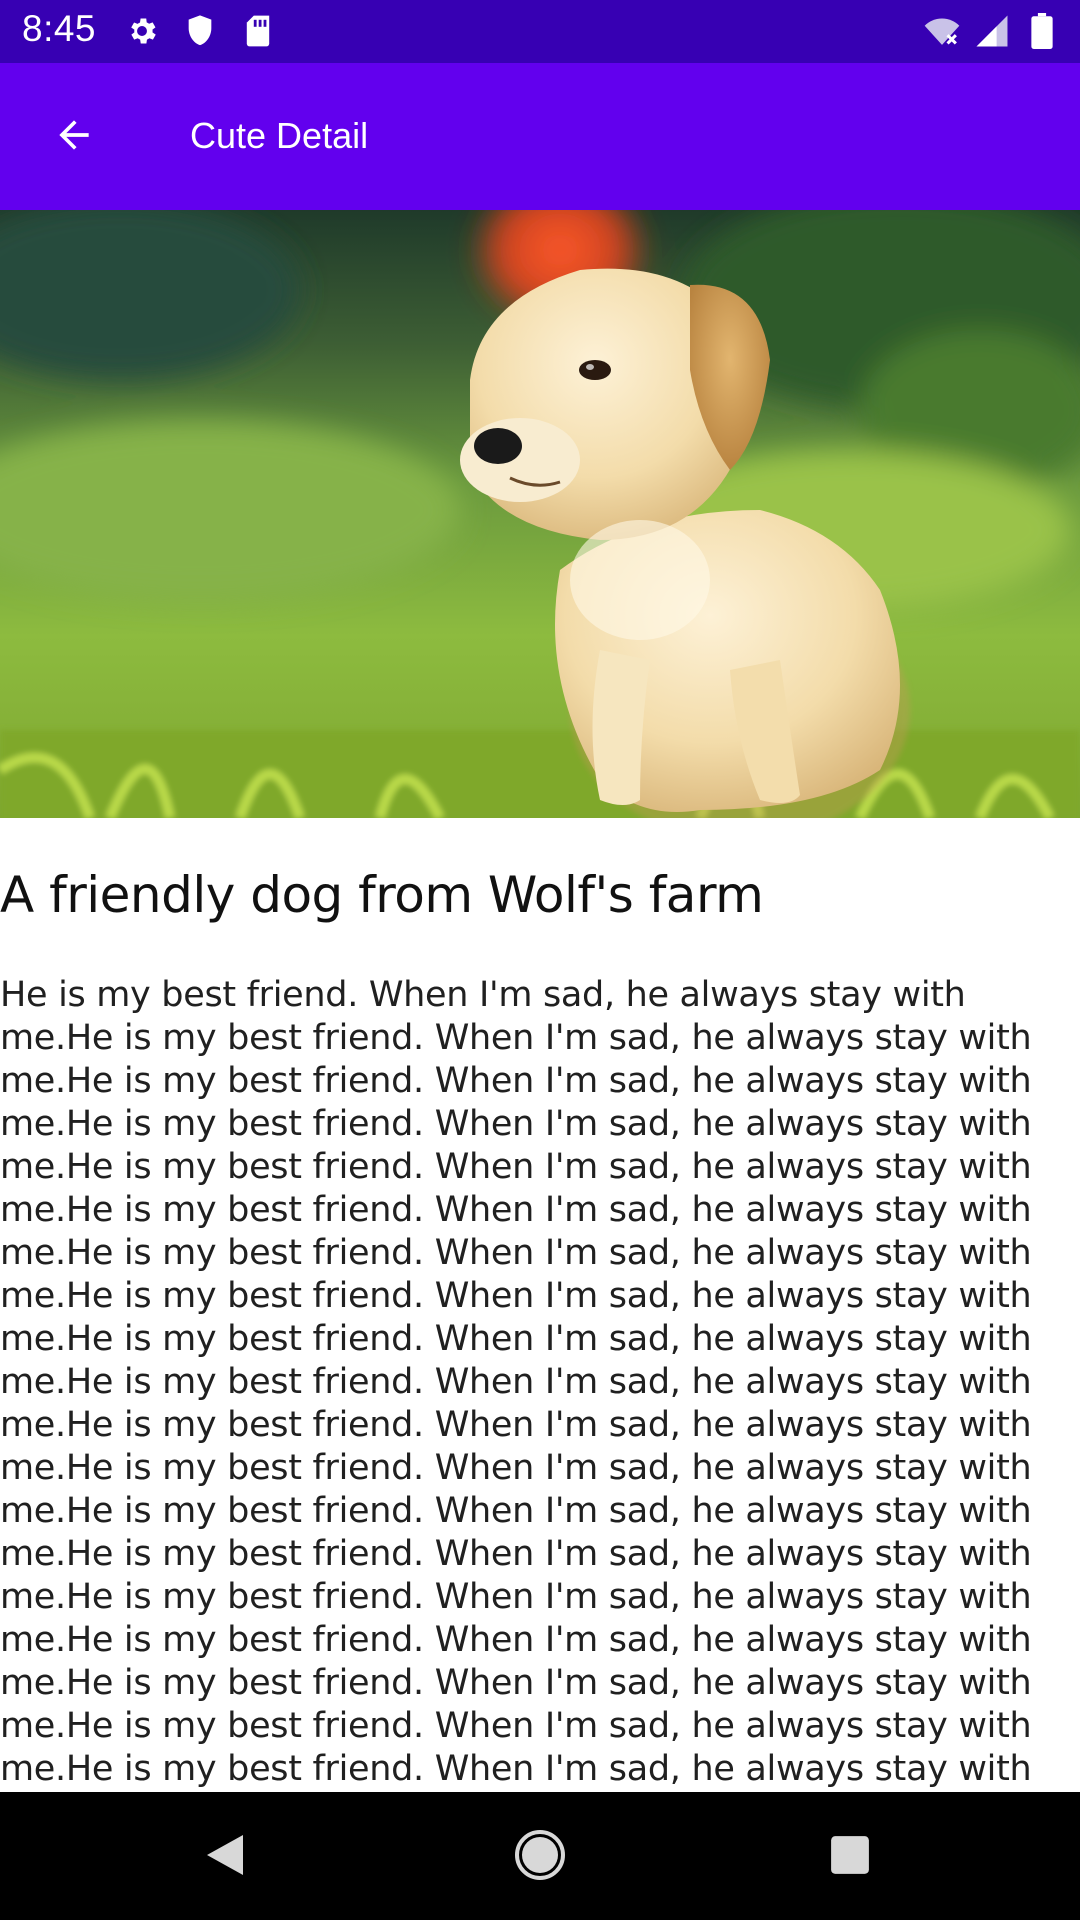  I want to click on battery-icon, so click(1042, 31).